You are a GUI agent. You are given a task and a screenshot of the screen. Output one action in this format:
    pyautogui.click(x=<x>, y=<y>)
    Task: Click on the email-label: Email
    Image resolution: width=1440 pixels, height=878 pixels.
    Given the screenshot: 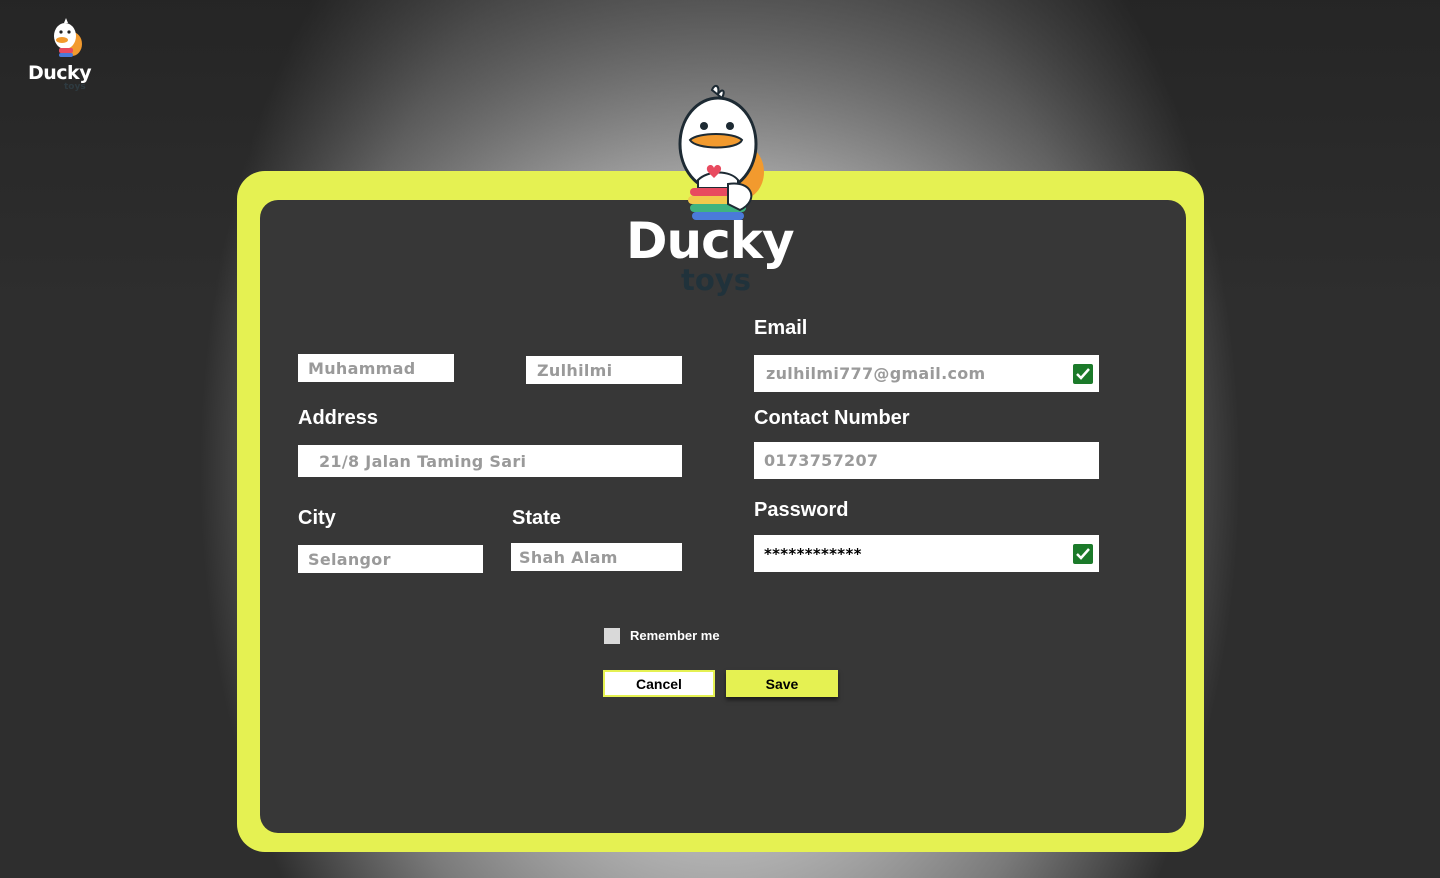 What is the action you would take?
    pyautogui.click(x=781, y=328)
    